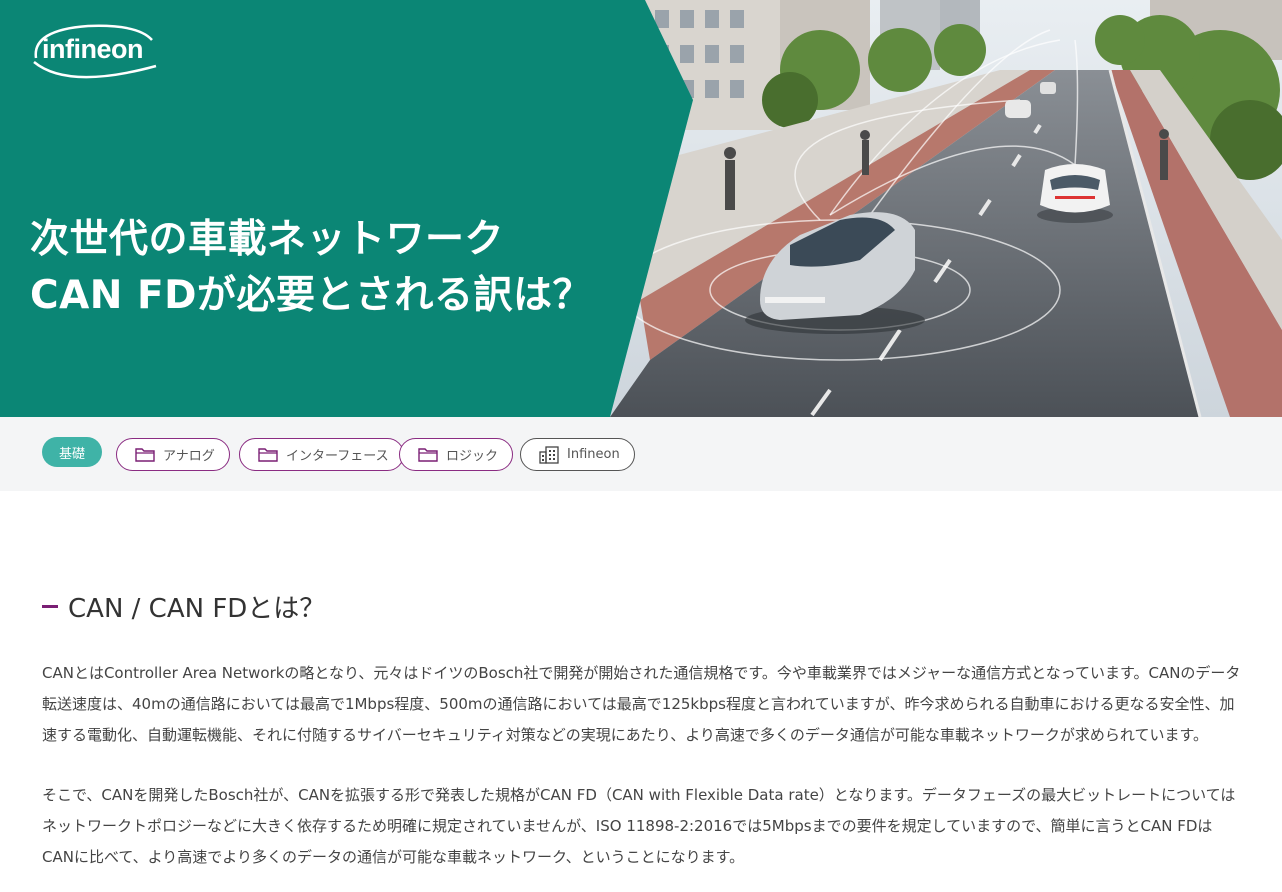  What do you see at coordinates (267, 239) in the screenshot?
I see `page-title-line-1: 次世代の車載ネットワーク` at bounding box center [267, 239].